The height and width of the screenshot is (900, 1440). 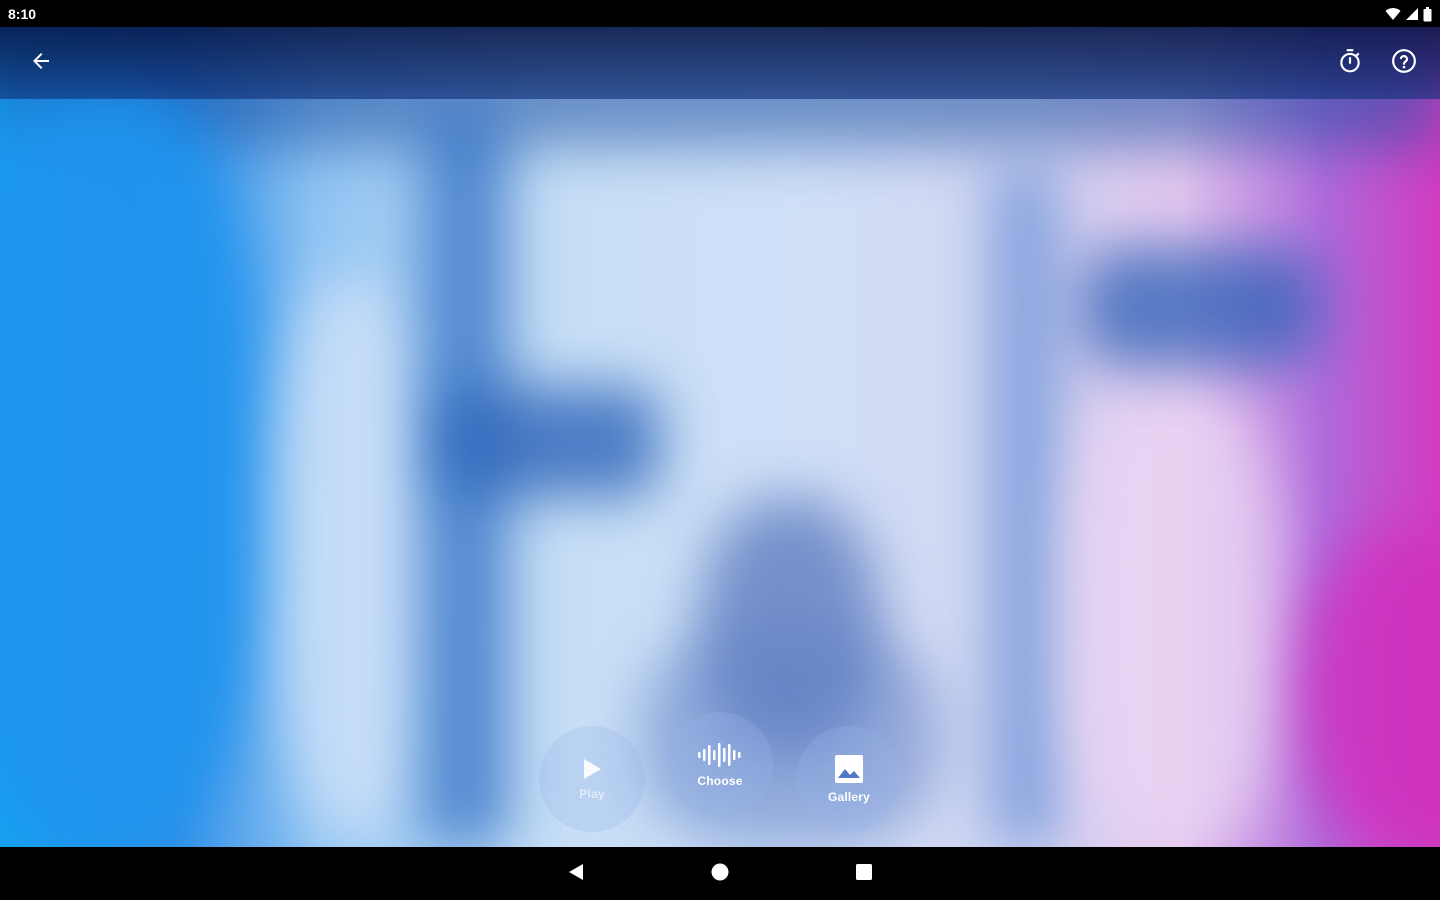 I want to click on wifi-icon, so click(x=1393, y=14).